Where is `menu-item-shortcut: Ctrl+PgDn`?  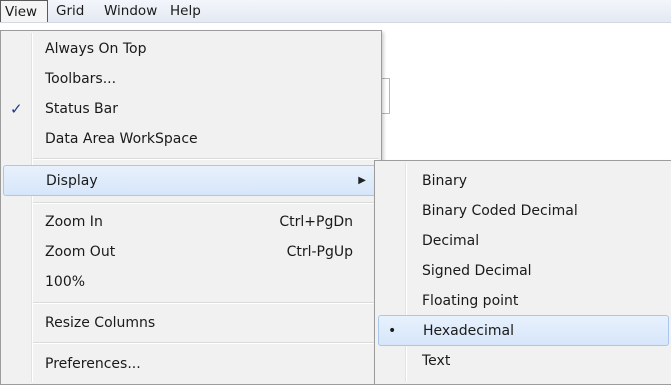
menu-item-shortcut: Ctrl+PgDn is located at coordinates (316, 222).